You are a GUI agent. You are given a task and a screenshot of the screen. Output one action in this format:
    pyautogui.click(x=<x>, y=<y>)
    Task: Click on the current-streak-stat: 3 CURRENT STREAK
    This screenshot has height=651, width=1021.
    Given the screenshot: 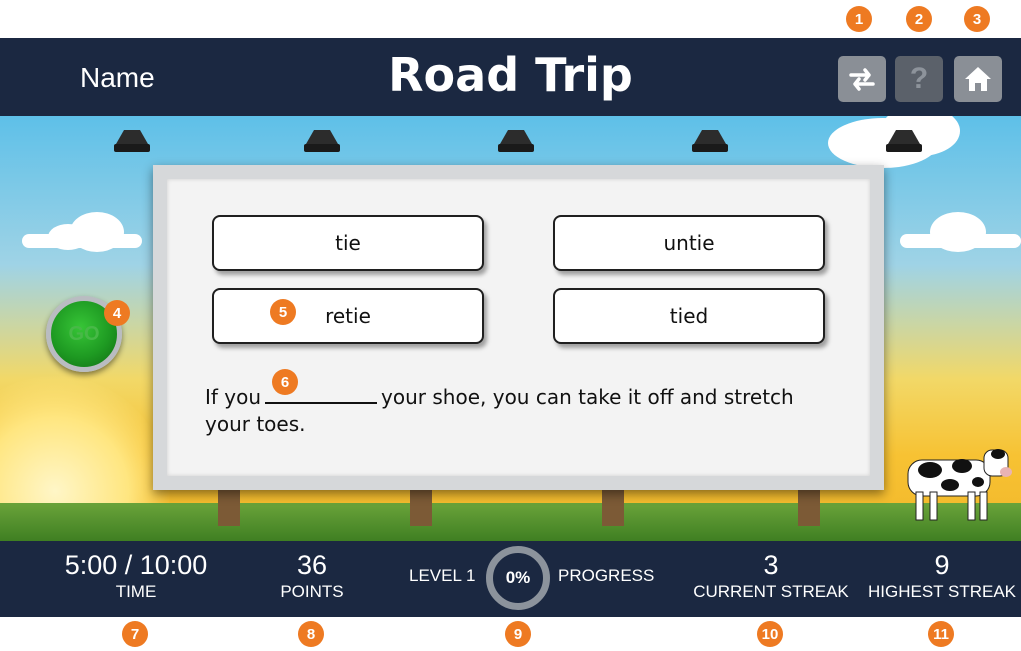 What is the action you would take?
    pyautogui.click(x=771, y=576)
    